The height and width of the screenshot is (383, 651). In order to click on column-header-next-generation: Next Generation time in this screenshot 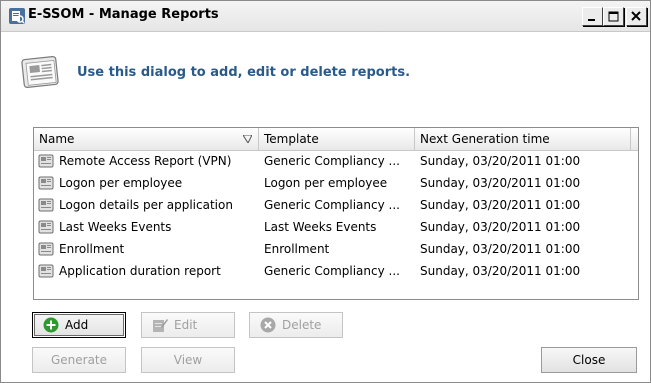, I will do `click(523, 139)`.